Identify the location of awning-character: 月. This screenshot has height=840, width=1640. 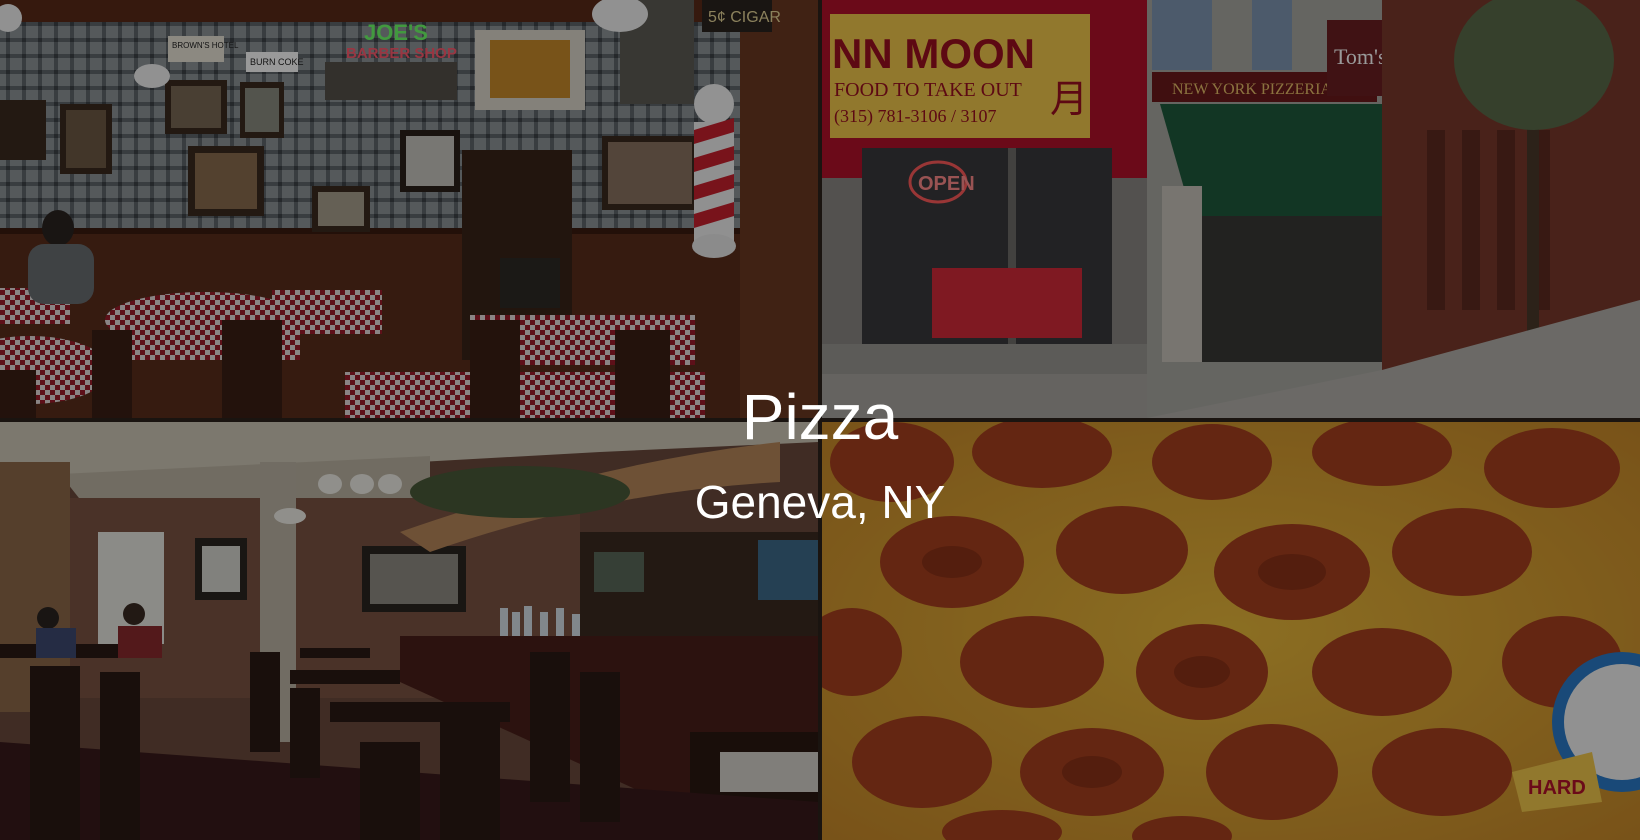
(1069, 99).